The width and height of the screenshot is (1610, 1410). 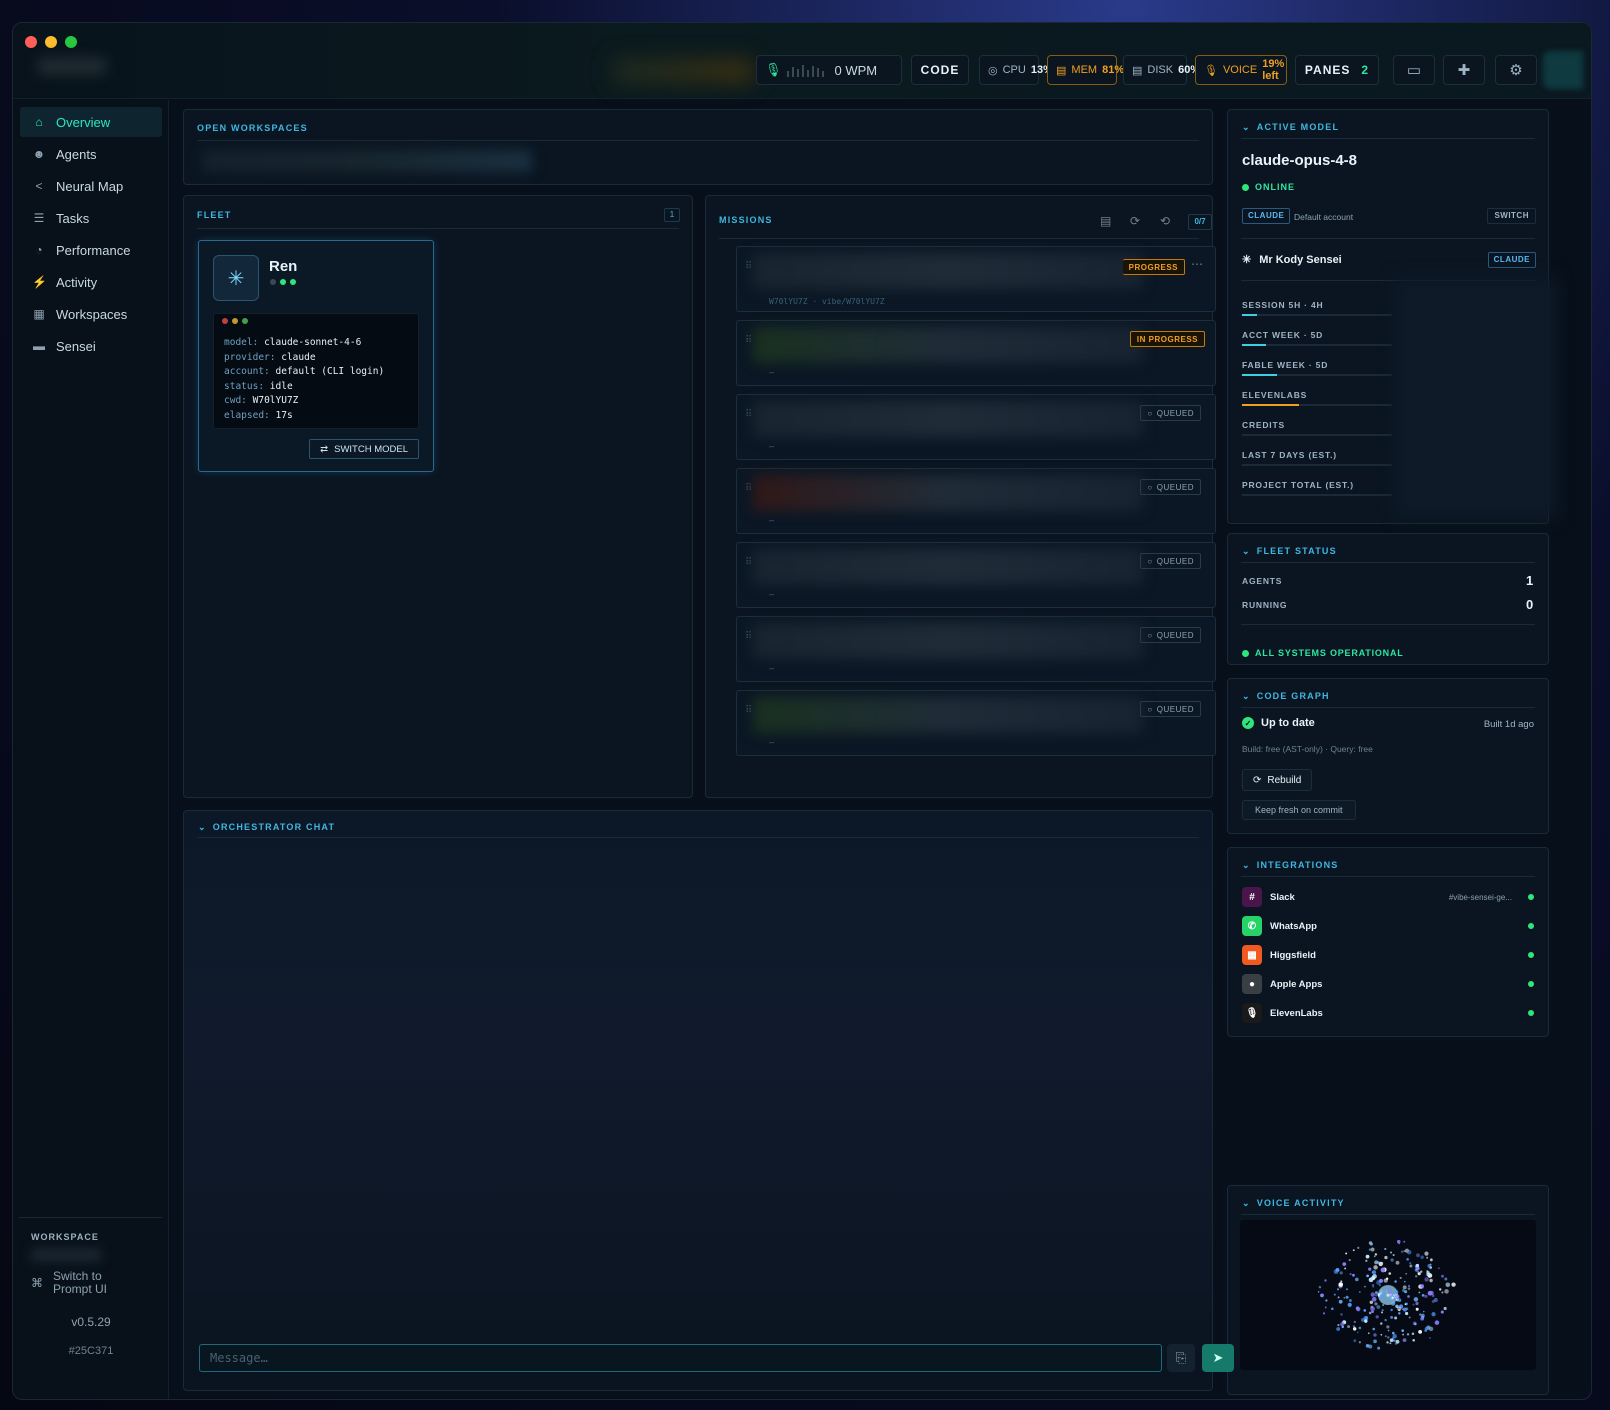 I want to click on sidebar-item-sensei: ▬ Sensei, so click(x=91, y=346).